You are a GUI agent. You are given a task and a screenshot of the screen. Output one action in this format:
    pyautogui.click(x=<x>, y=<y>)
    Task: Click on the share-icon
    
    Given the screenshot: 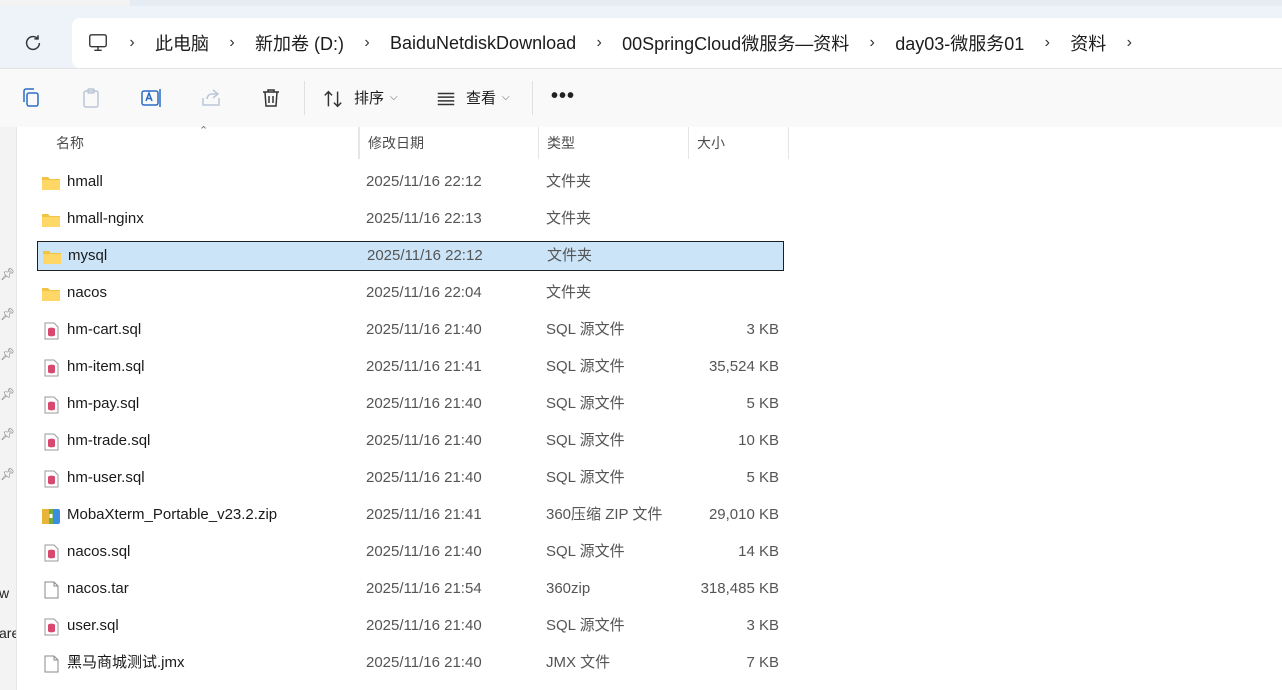 What is the action you would take?
    pyautogui.click(x=211, y=98)
    